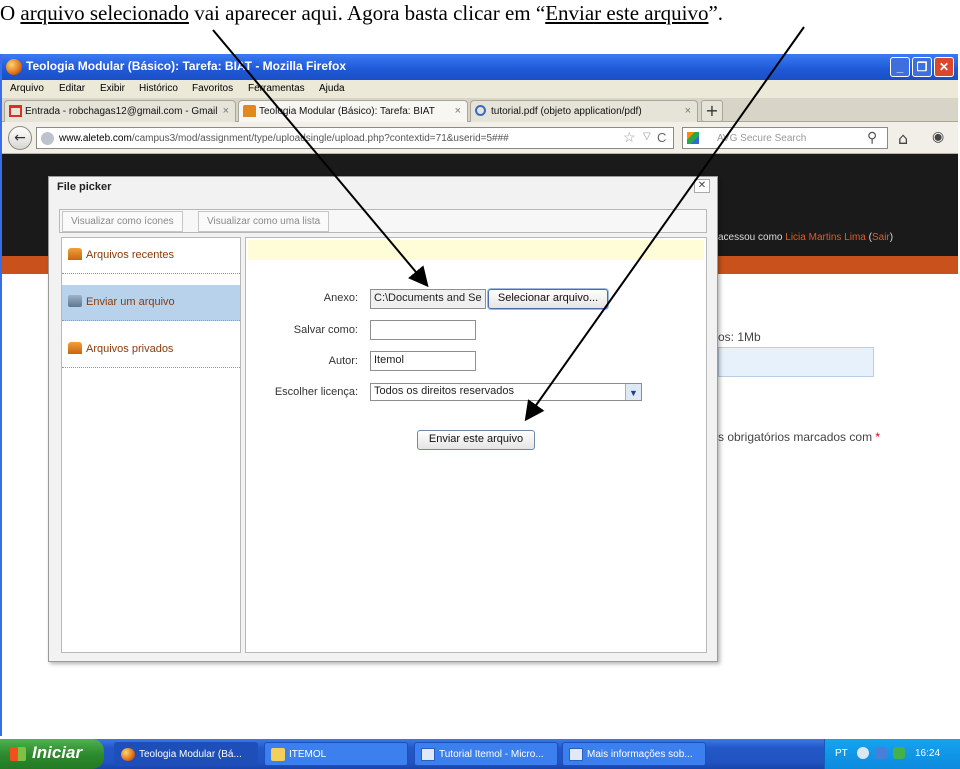 Image resolution: width=960 pixels, height=769 pixels. What do you see at coordinates (739, 337) in the screenshot?
I see `max-size-text: os: 1Mb` at bounding box center [739, 337].